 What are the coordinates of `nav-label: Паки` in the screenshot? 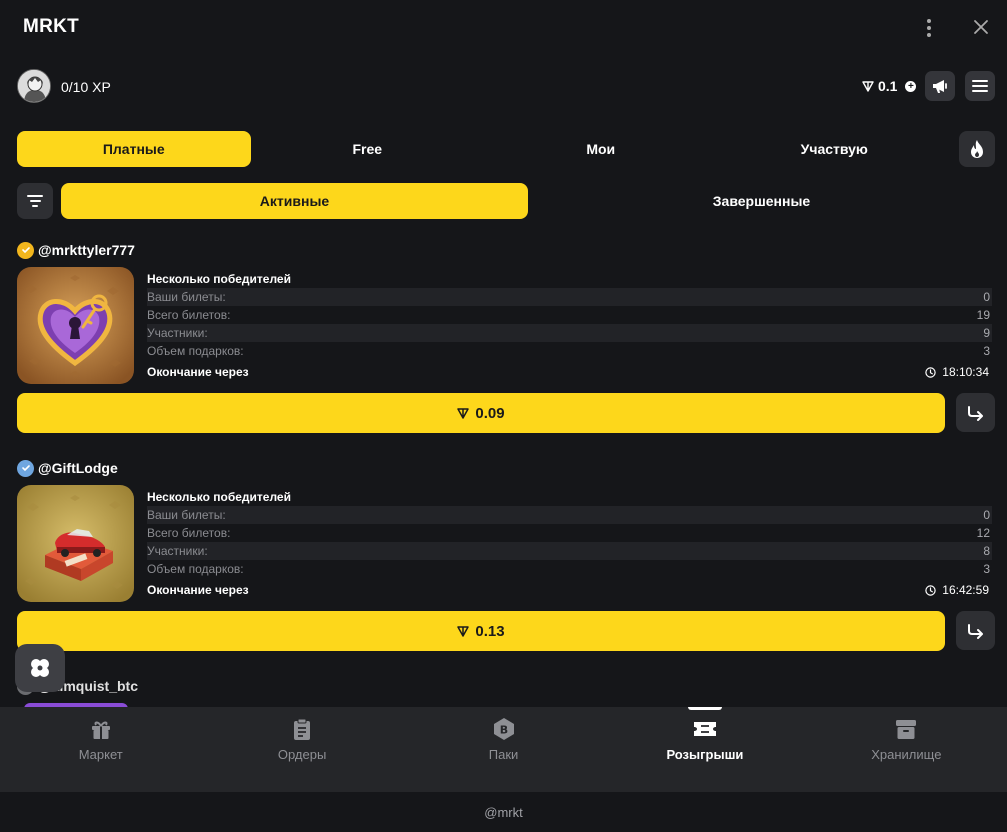 It's located at (503, 754).